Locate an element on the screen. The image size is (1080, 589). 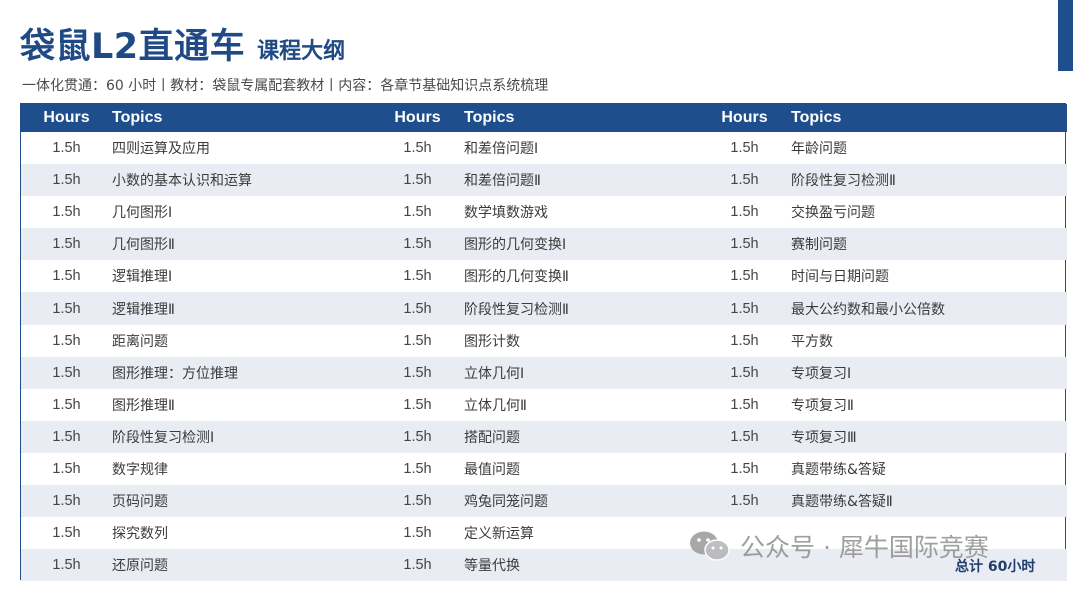
topic-cell: 图形的几何变换Ⅰ is located at coordinates (515, 245).